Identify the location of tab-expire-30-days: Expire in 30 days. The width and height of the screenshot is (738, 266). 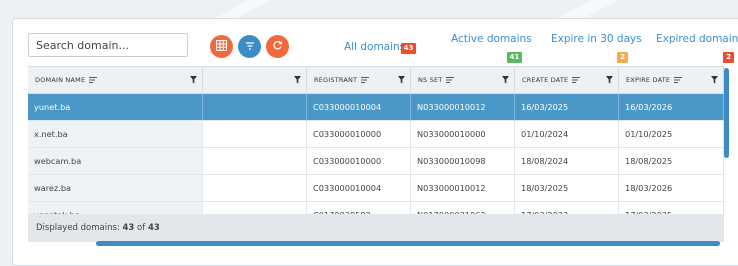
(596, 39).